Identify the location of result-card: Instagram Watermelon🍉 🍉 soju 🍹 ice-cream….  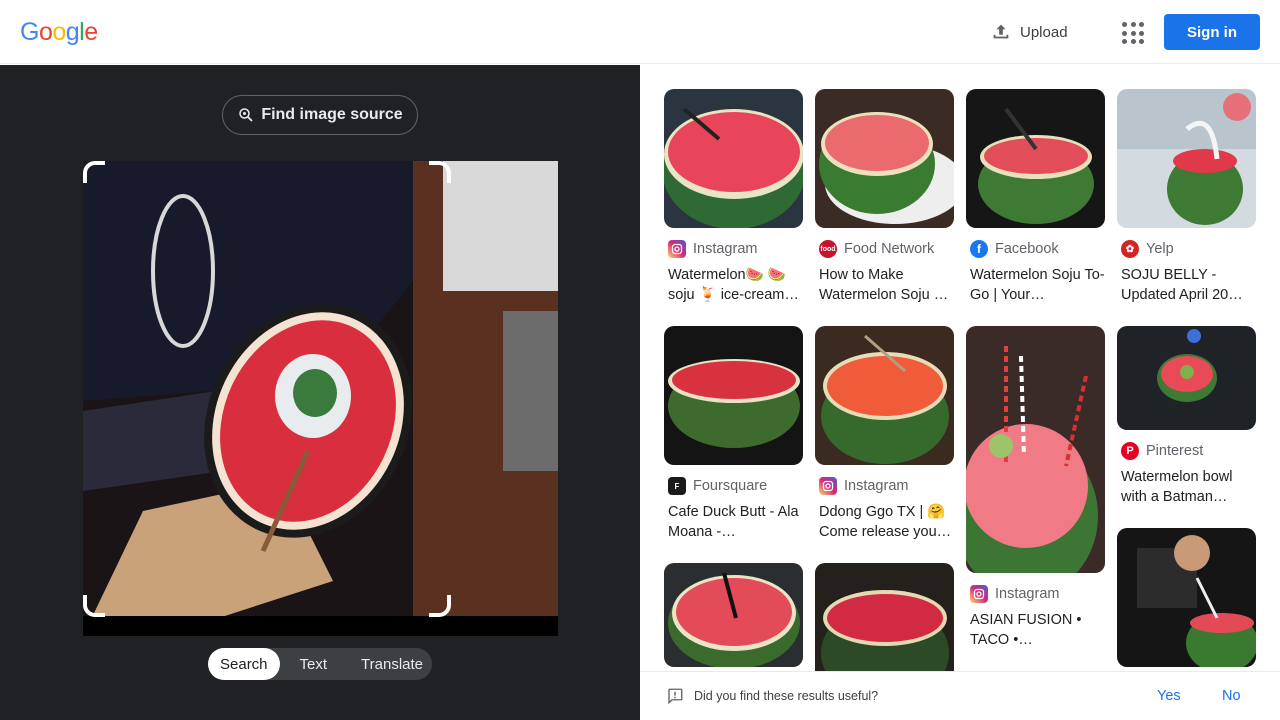
(733, 197).